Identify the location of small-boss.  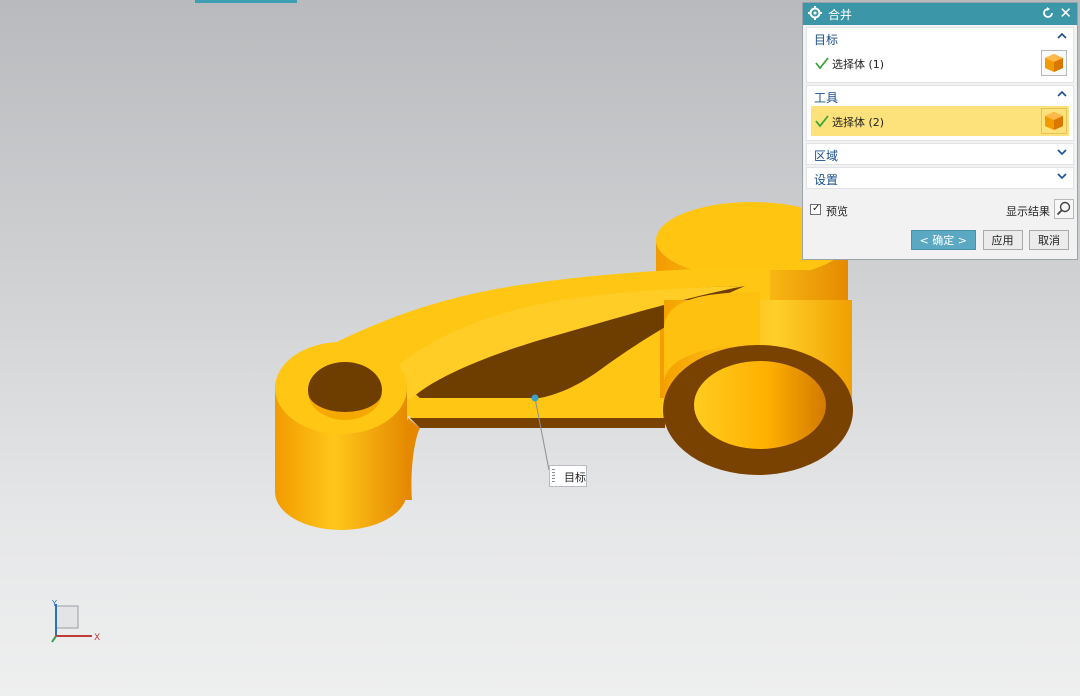
(341, 436).